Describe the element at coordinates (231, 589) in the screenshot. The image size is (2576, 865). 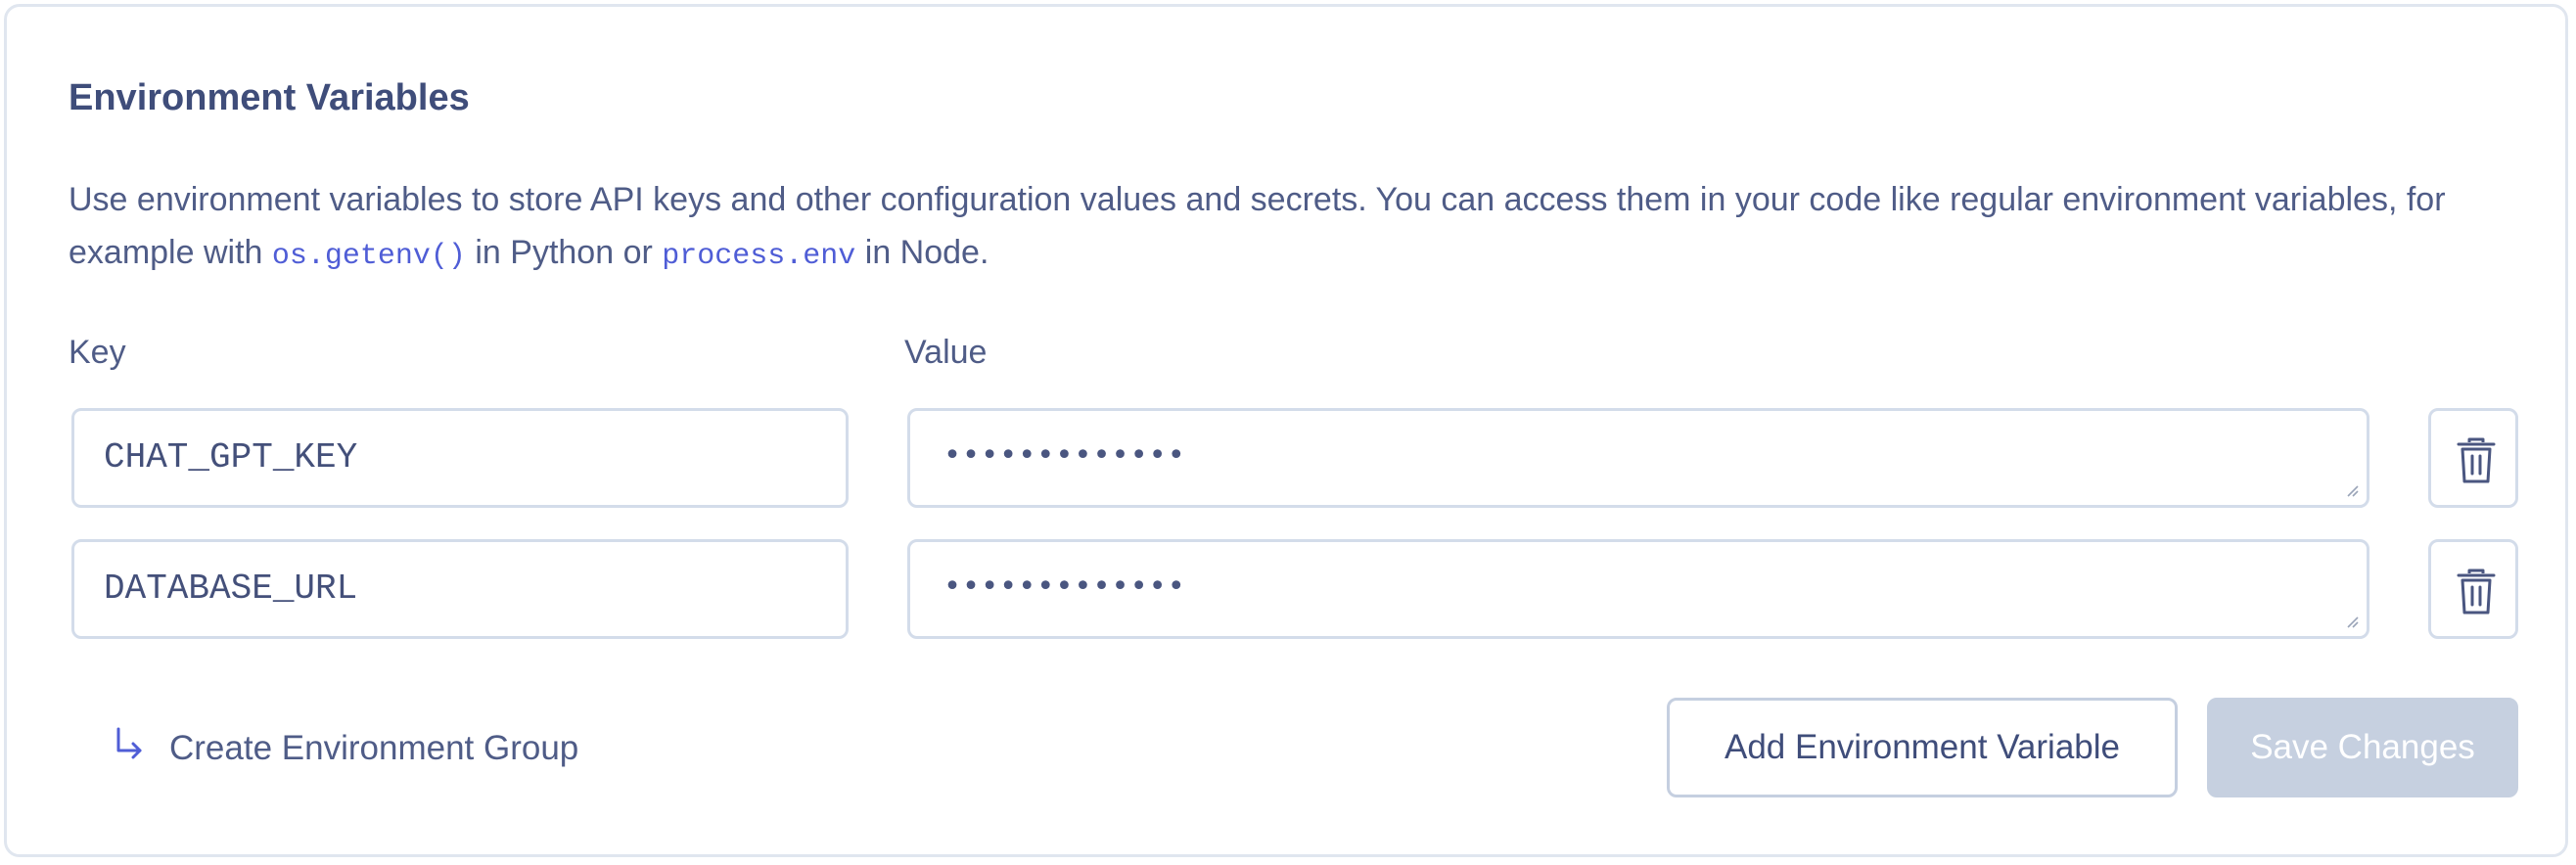
I see `key-input-value: DATABASE_URL` at that location.